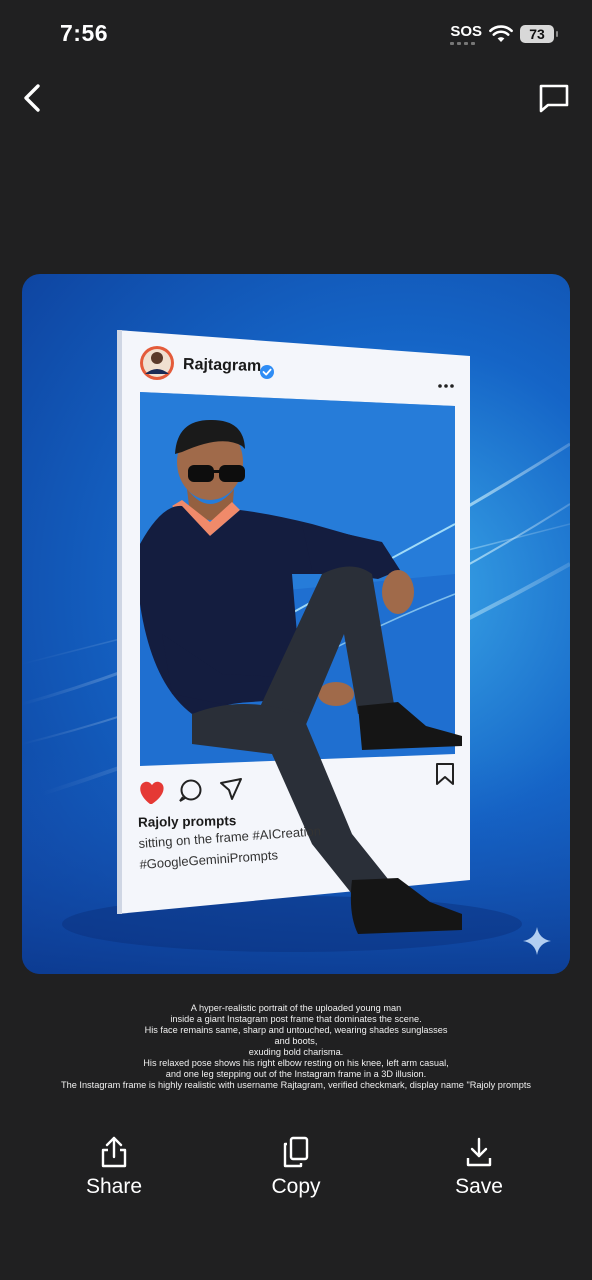  I want to click on status-bar: 7:56 SOS 73, so click(296, 35).